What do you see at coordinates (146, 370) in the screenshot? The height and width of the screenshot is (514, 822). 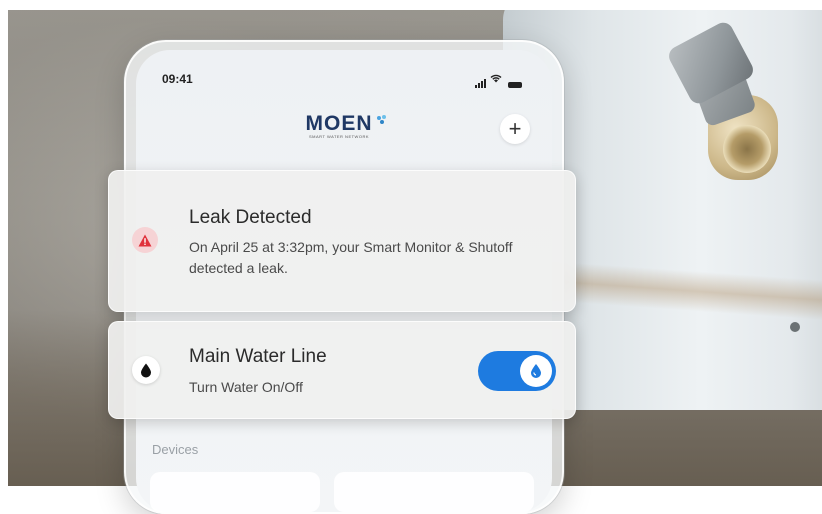 I see `water-drop-icon` at bounding box center [146, 370].